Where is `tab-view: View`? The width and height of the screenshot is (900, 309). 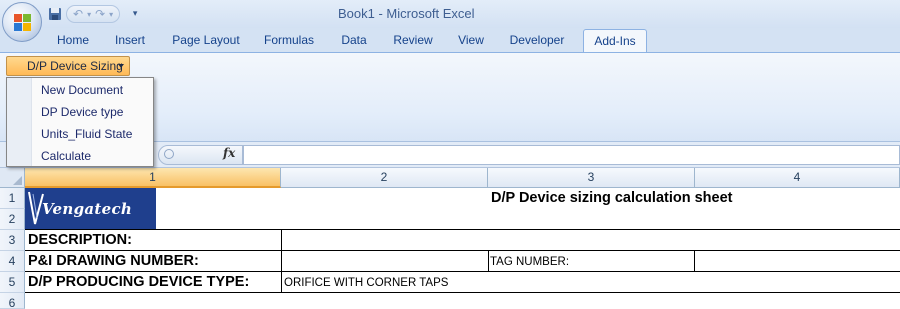
tab-view: View is located at coordinates (471, 40).